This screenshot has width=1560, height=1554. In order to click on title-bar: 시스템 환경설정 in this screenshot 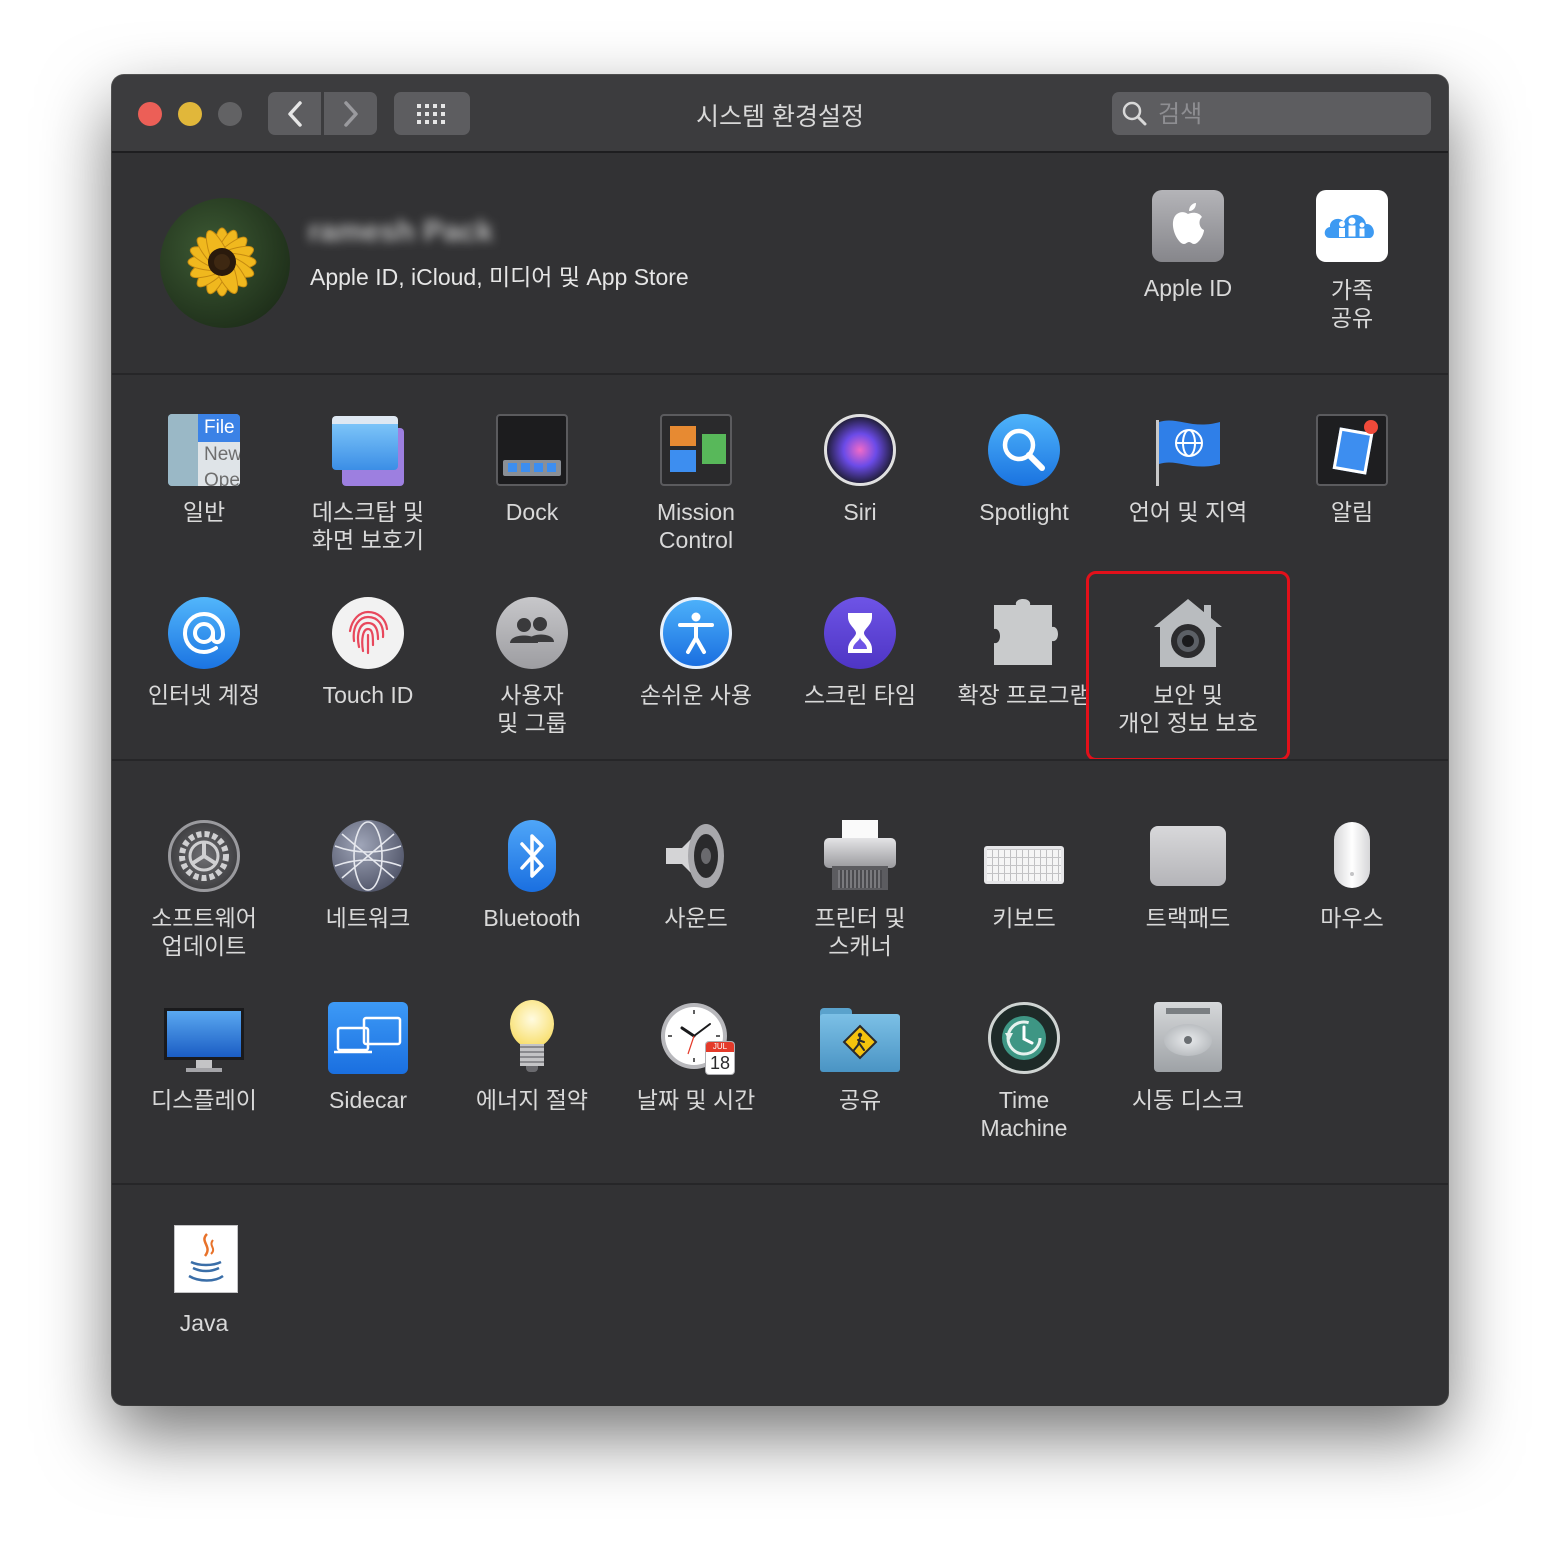, I will do `click(780, 114)`.